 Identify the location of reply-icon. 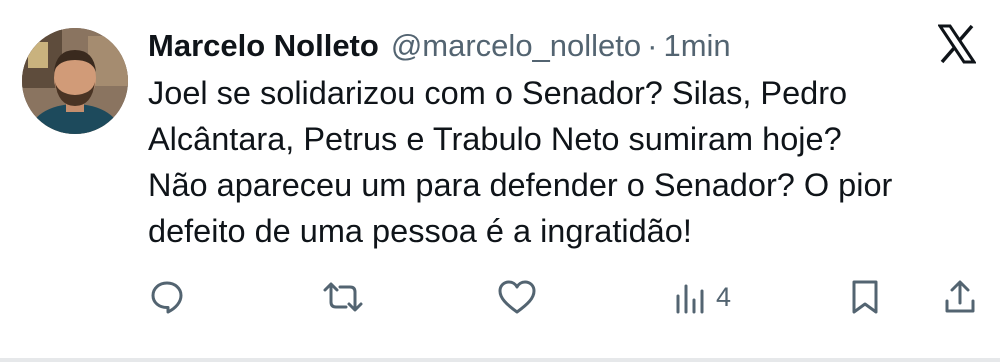
(167, 297).